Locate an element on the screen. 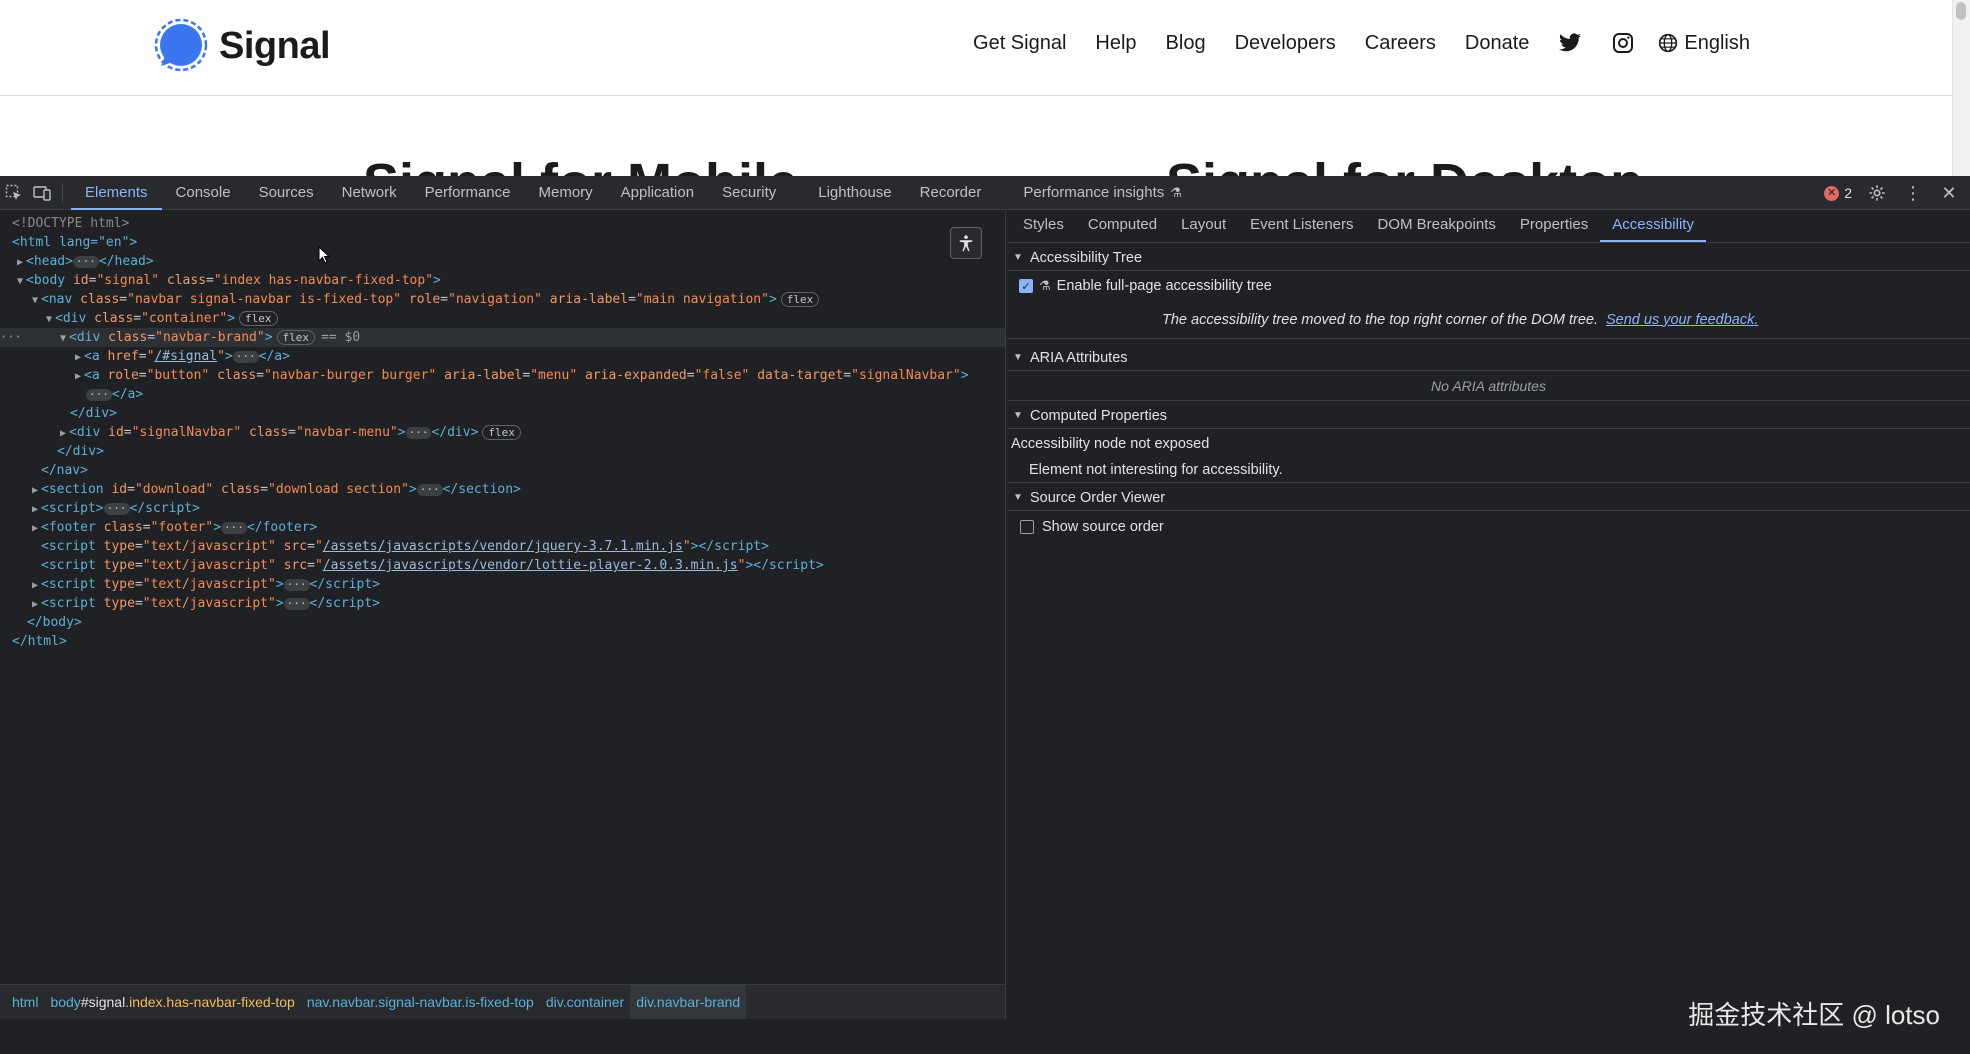 The image size is (1970, 1054). side-tab-properties: Properties is located at coordinates (1554, 226).